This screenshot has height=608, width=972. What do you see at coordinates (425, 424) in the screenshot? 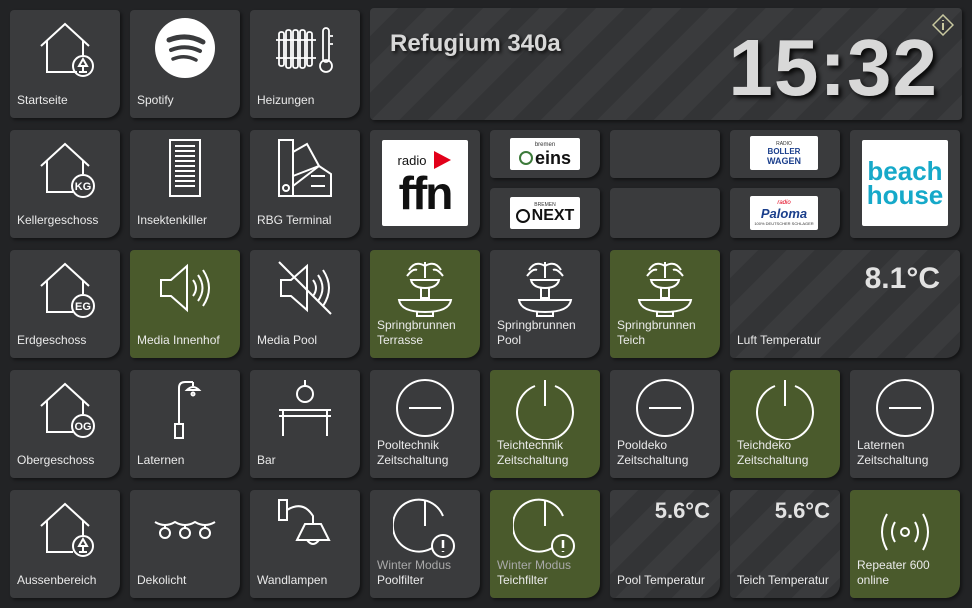
I see `tile-pooltechnik: Pooltechnik Zeitschaltung` at bounding box center [425, 424].